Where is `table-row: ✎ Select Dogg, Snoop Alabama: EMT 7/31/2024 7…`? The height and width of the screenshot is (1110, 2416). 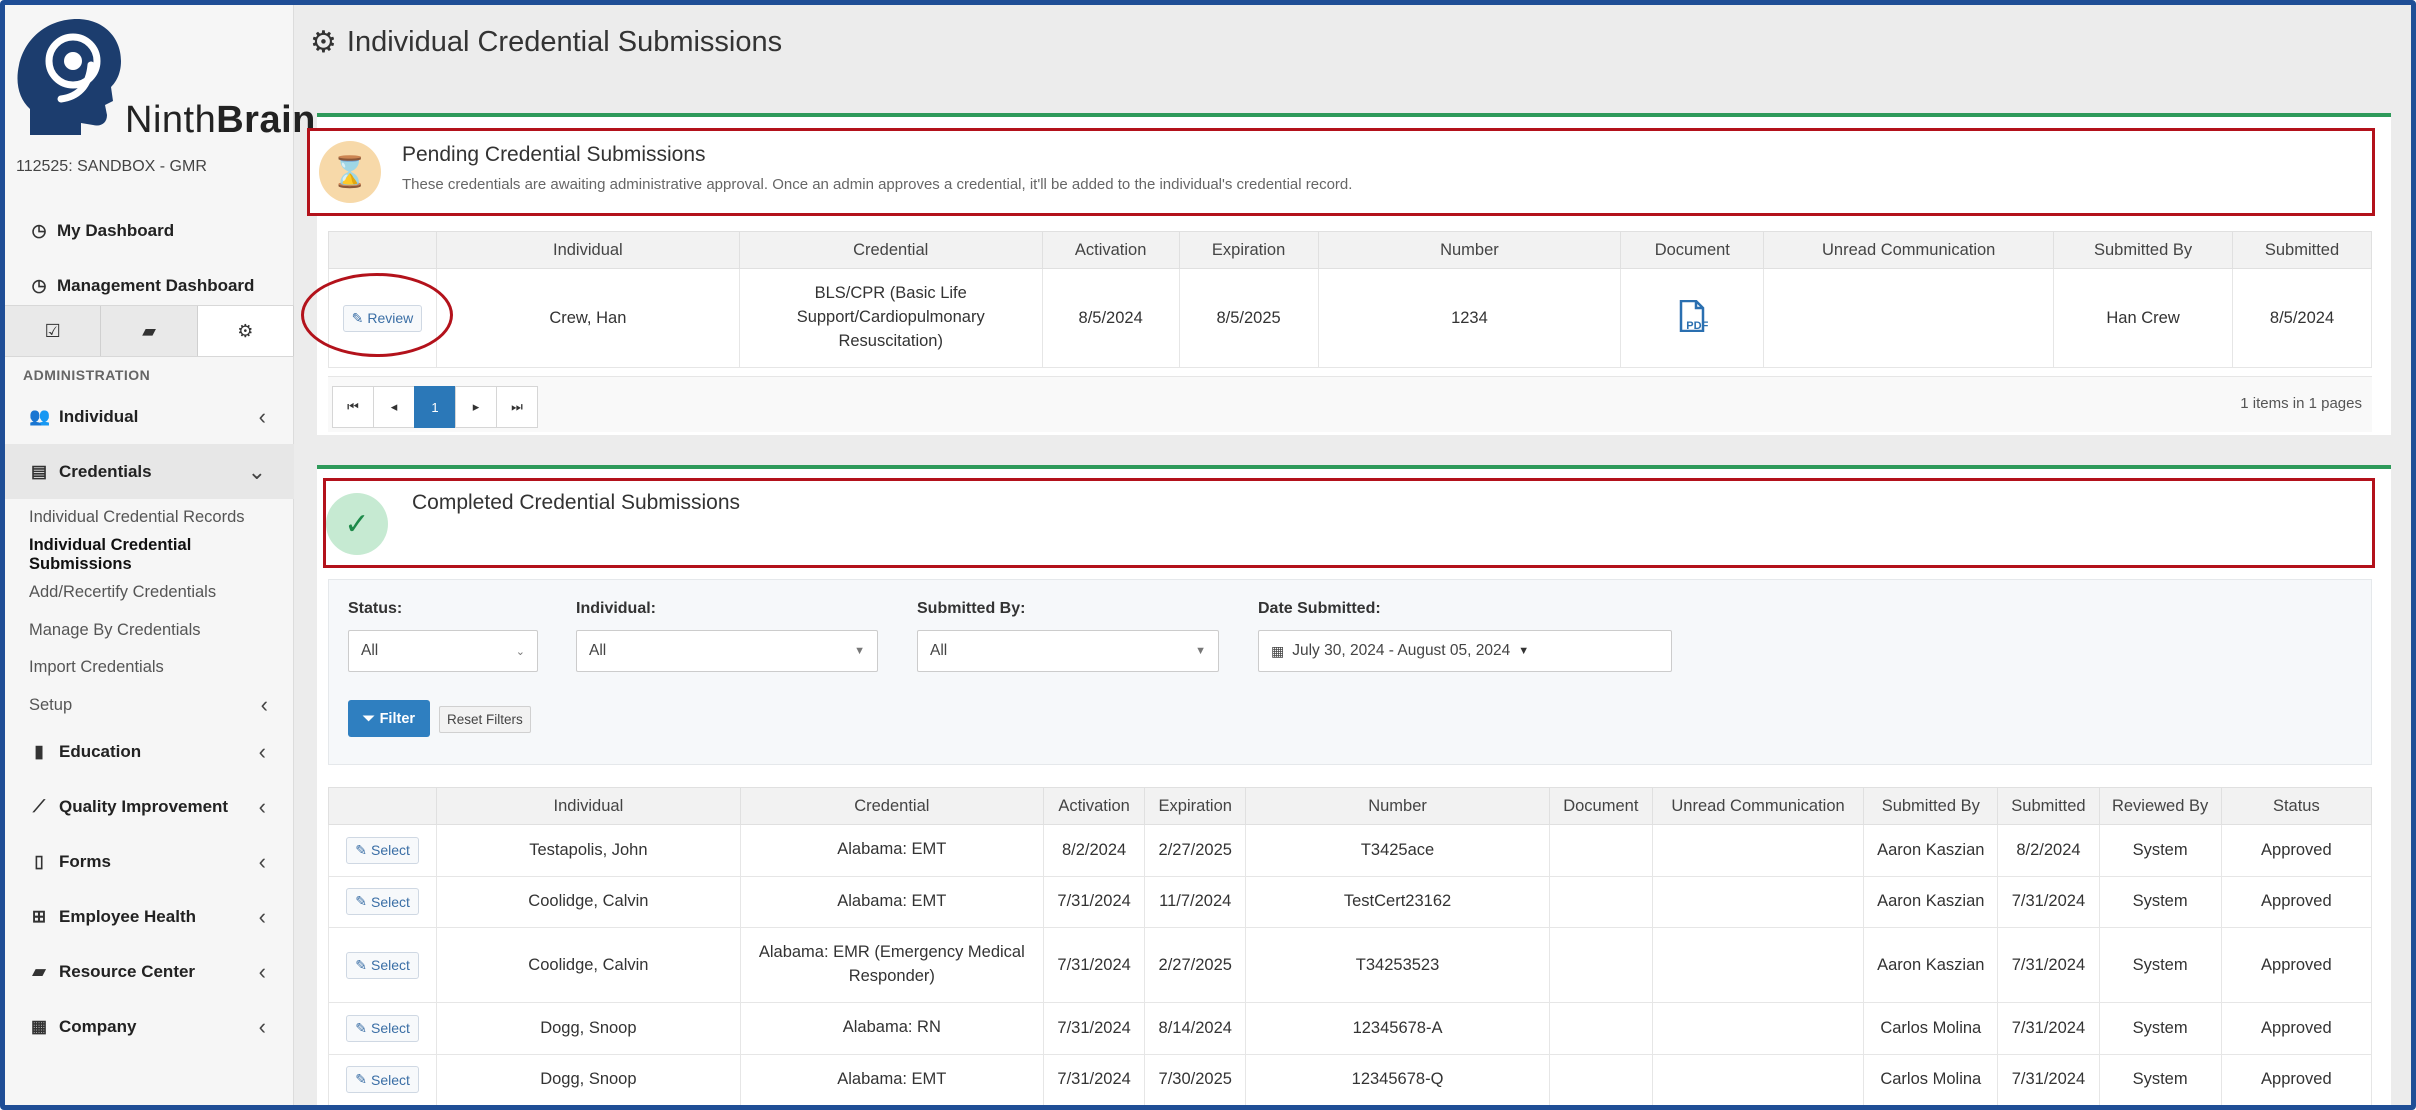
table-row: ✎ Select Dogg, Snoop Alabama: EMT 7/31/2024 7… is located at coordinates (1350, 1079).